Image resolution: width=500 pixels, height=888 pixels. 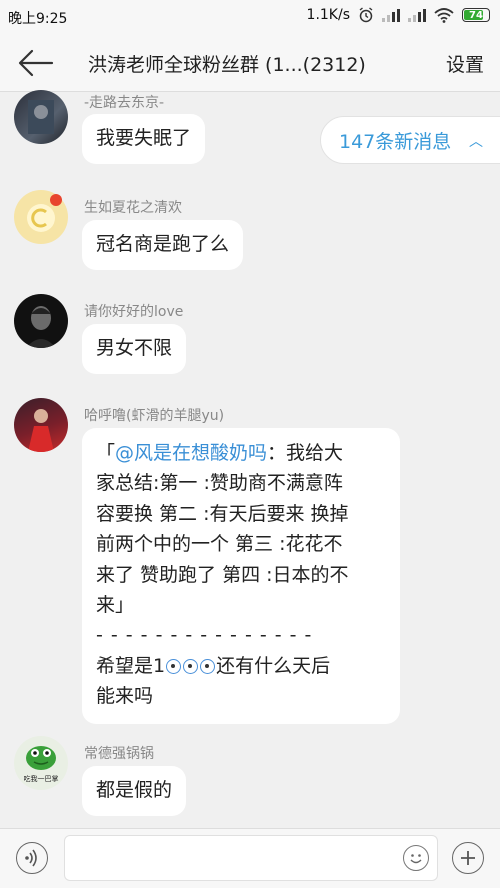 What do you see at coordinates (391, 15) in the screenshot?
I see `signal-icon` at bounding box center [391, 15].